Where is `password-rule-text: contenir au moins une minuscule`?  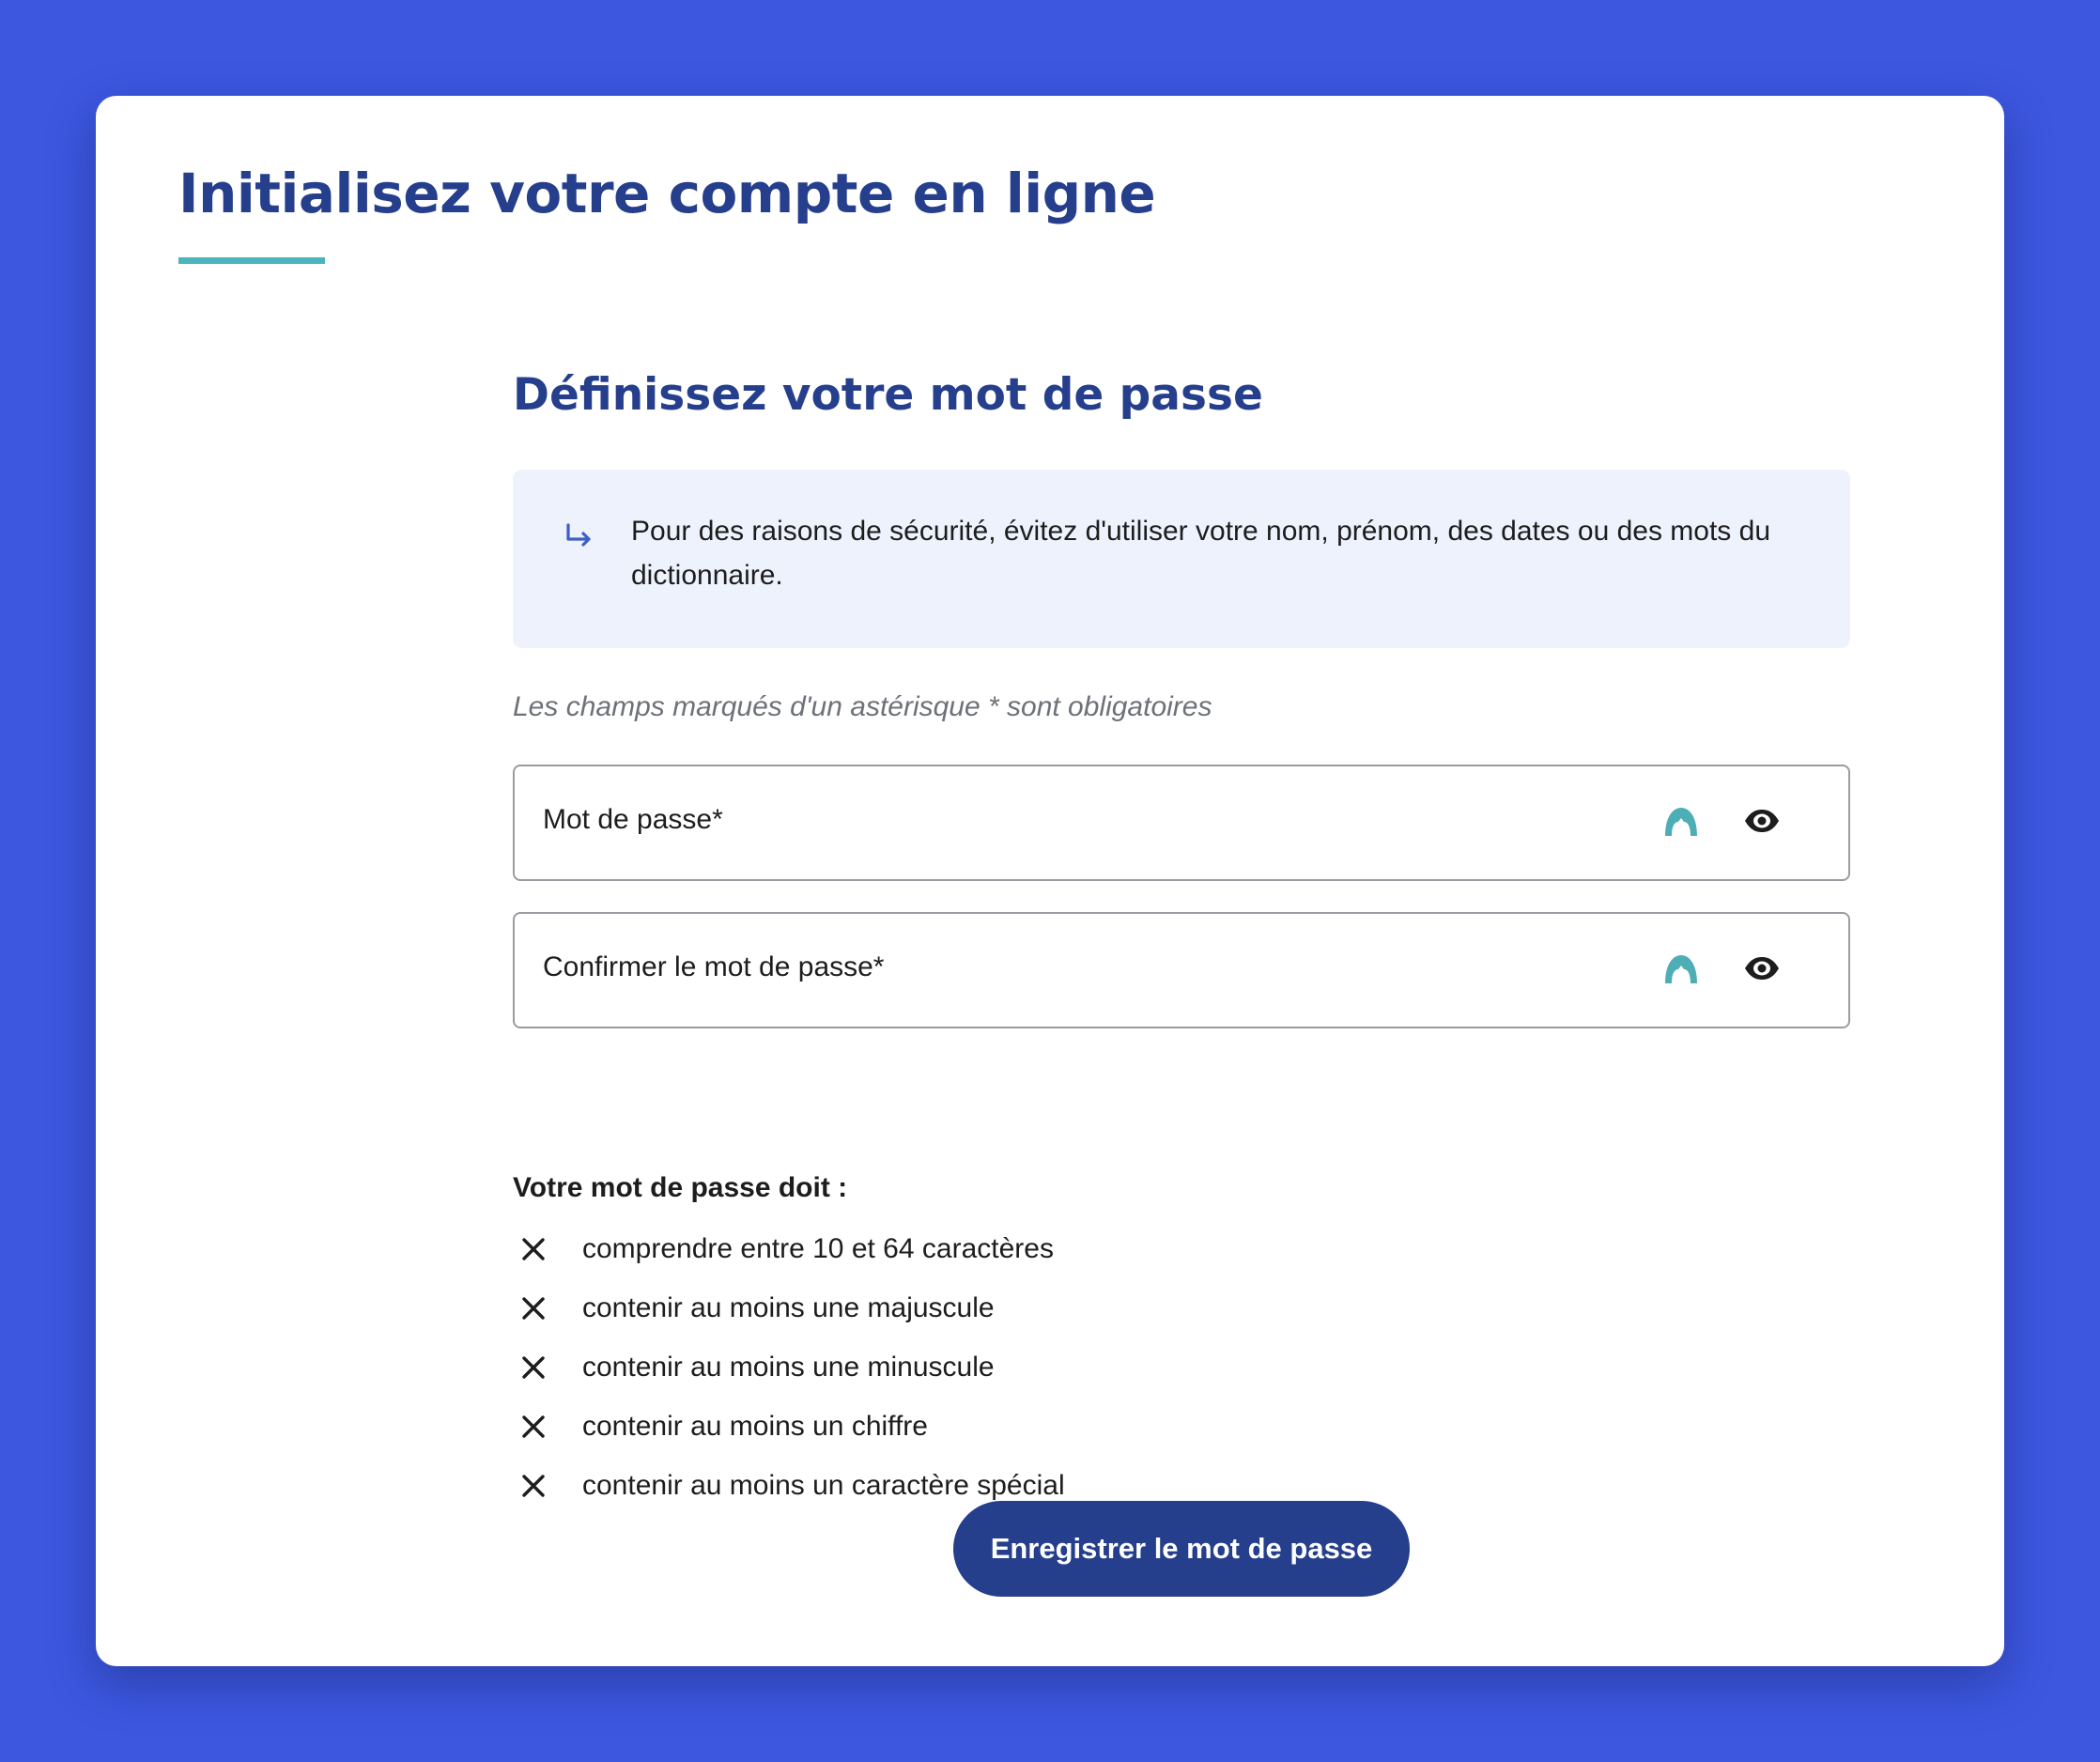
password-rule-text: contenir au moins une minuscule is located at coordinates (788, 1367).